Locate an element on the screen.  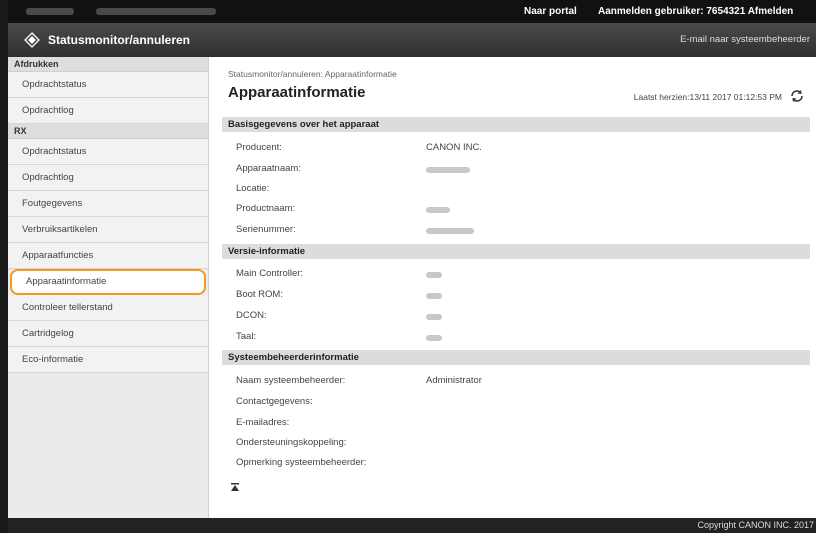
sidebar-item-device-features: Apparaatfuncties is located at coordinates (108, 256).